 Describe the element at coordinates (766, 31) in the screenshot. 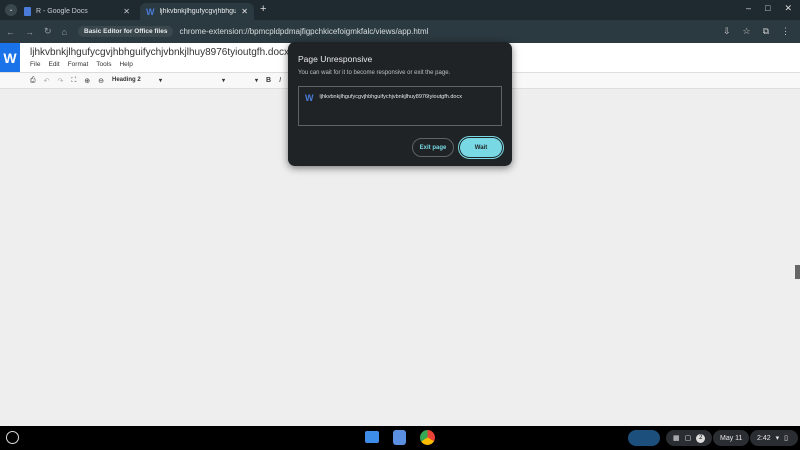

I see `extensions-icon: ⧉` at that location.